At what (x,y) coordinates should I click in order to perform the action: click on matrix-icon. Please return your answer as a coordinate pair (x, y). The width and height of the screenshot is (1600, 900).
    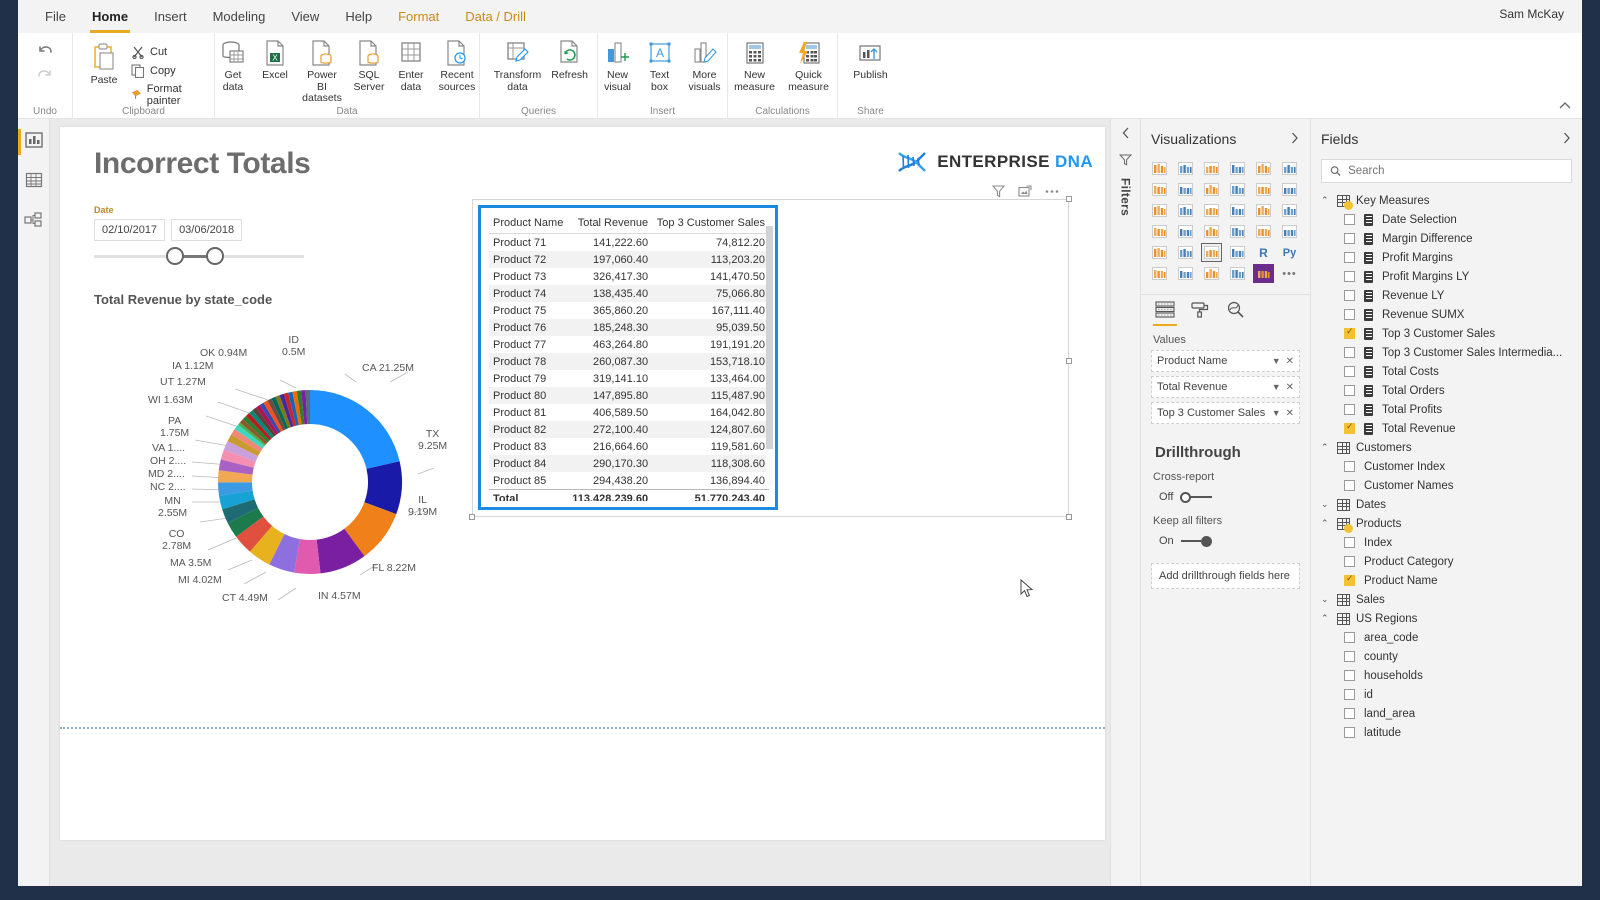
    Looking at the image, I should click on (1237, 252).